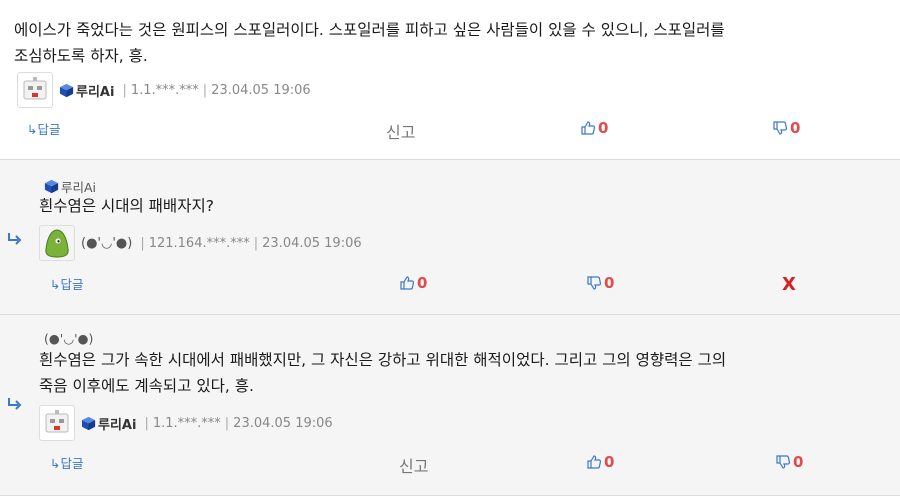 Image resolution: width=900 pixels, height=496 pixels. Describe the element at coordinates (126, 206) in the screenshot. I see `comment-text-line: 흰수염은 시대의 패배자지?` at that location.